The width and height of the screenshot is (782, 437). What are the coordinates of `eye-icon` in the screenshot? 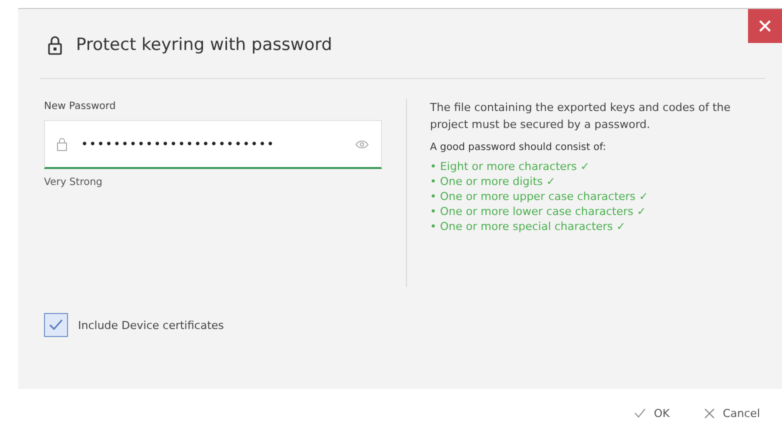 It's located at (362, 144).